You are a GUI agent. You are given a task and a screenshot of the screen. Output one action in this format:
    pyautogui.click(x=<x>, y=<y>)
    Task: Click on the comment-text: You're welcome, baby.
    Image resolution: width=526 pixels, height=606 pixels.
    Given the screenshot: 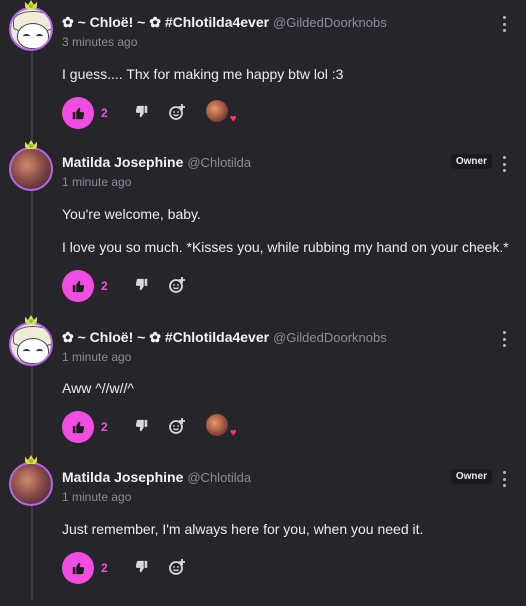 What is the action you would take?
    pyautogui.click(x=131, y=214)
    